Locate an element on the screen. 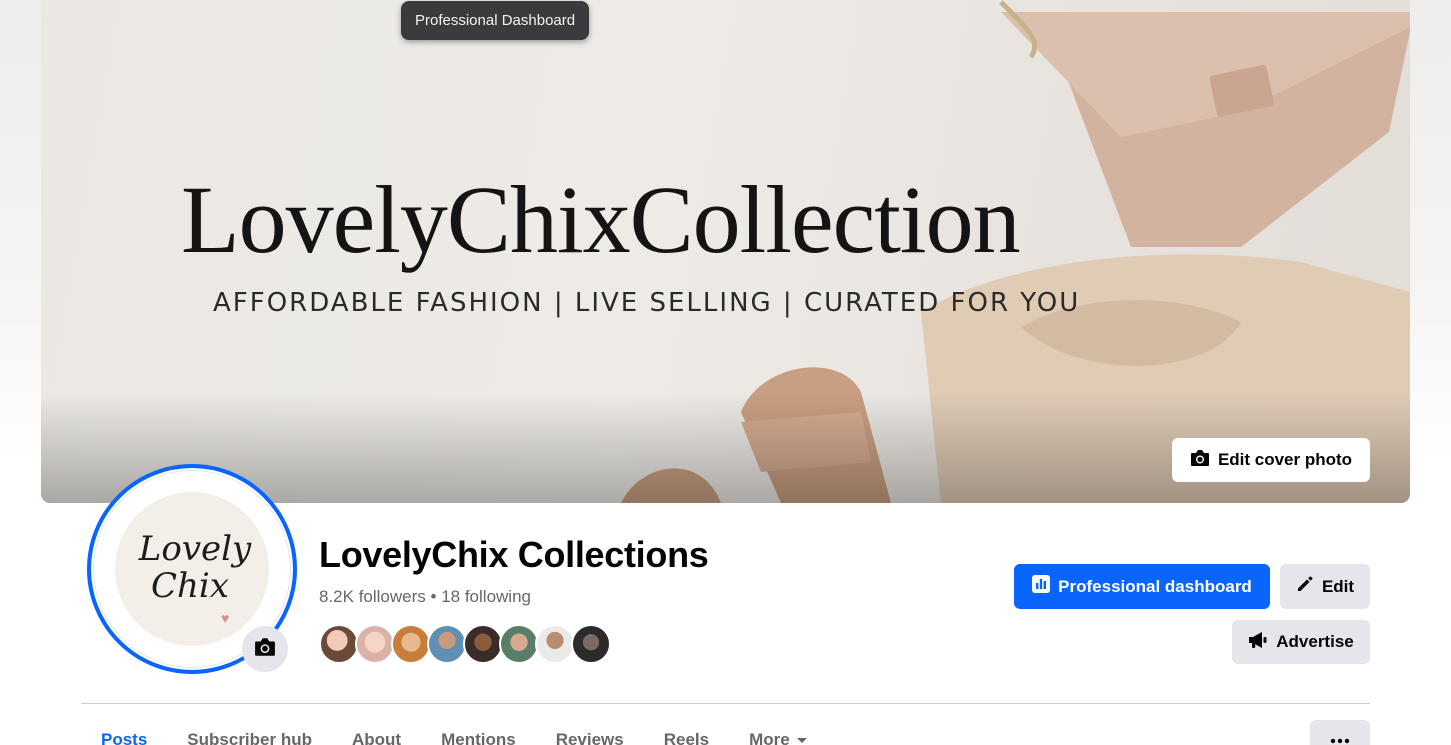  profile-divider is located at coordinates (725, 703).